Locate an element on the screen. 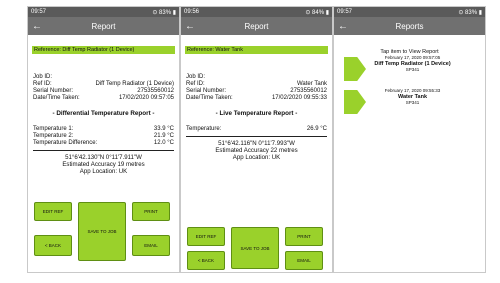  field-value: Diff Temp Radiator (1 Device) is located at coordinates (134, 84).